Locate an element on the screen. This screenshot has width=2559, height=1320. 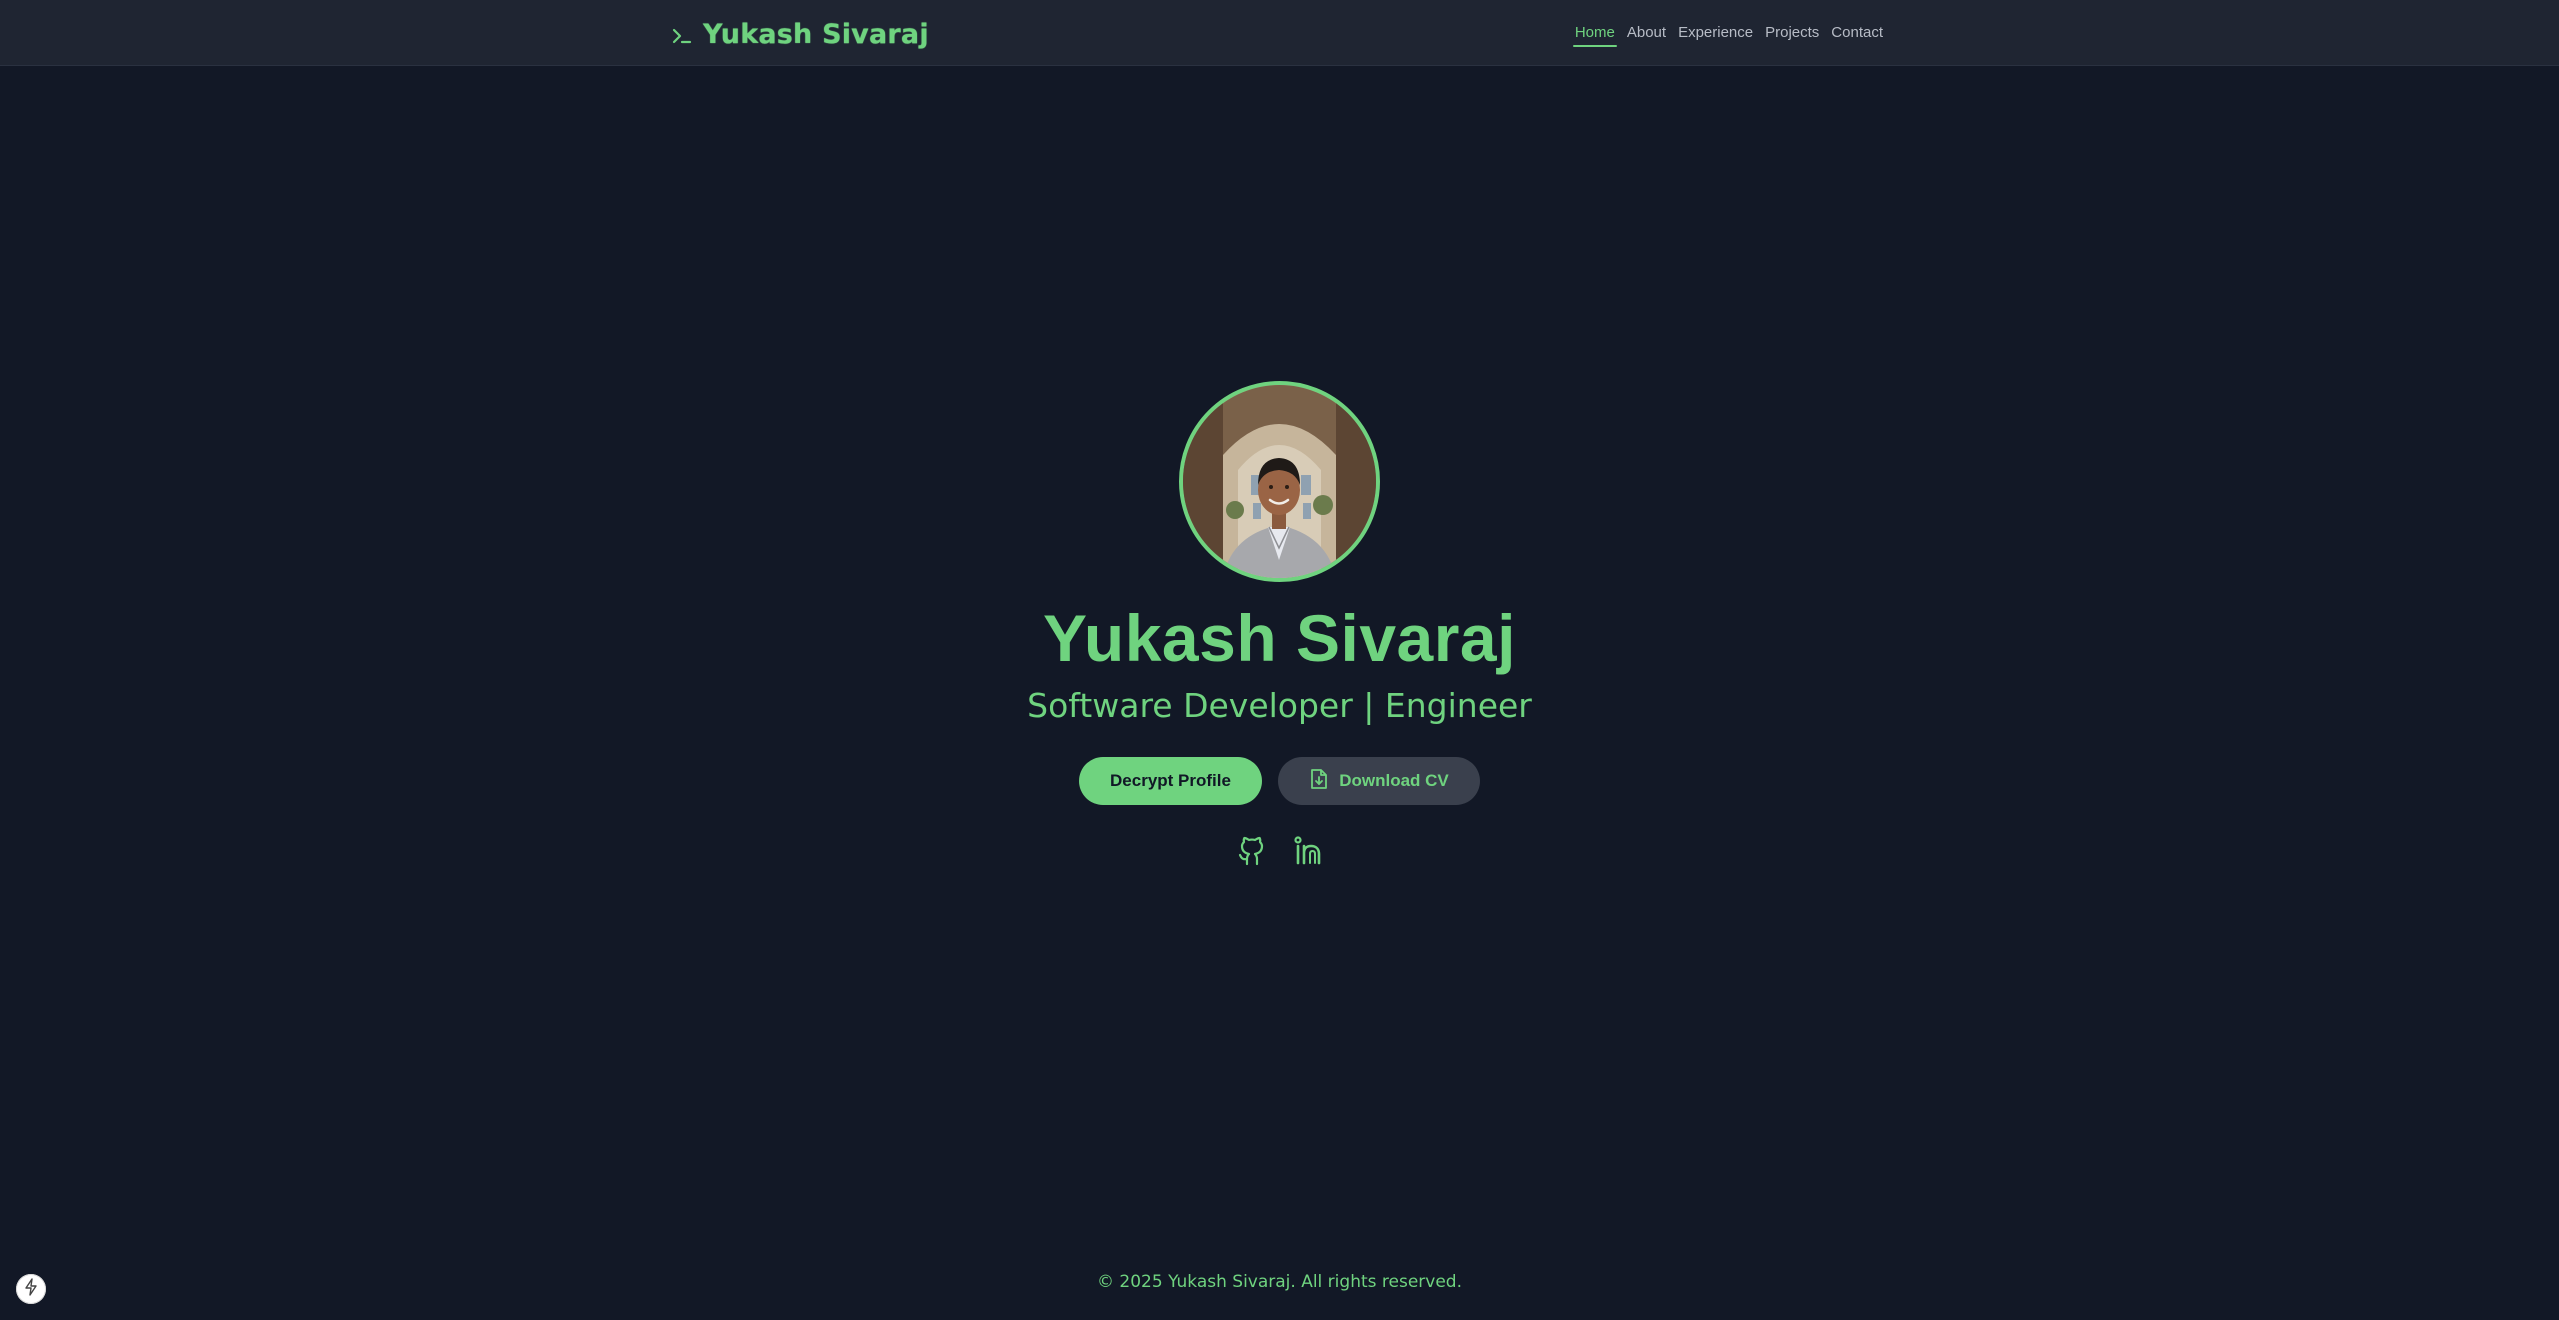
download-cv-label: Download CV is located at coordinates (1394, 780).